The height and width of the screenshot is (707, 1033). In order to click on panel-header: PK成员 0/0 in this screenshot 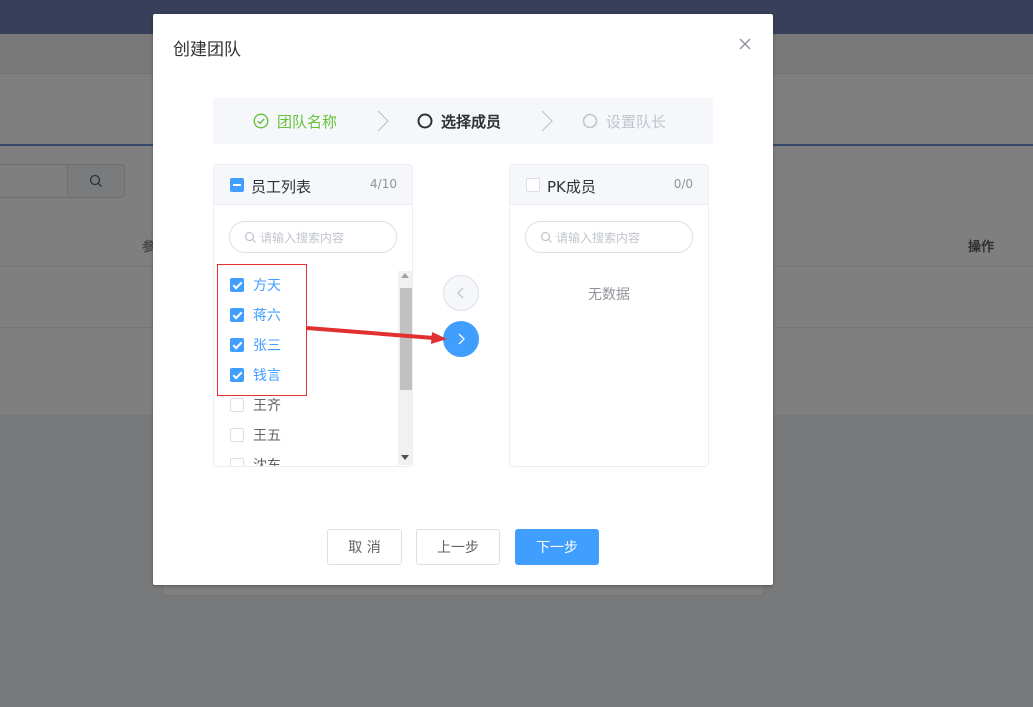, I will do `click(609, 185)`.